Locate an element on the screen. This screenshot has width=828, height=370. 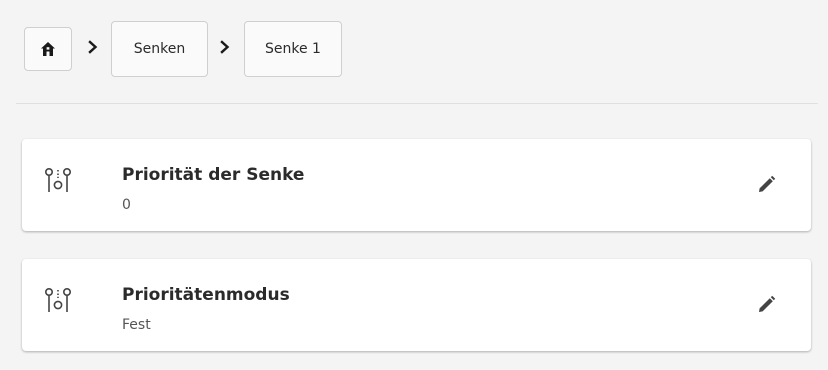
home-button is located at coordinates (48, 49).